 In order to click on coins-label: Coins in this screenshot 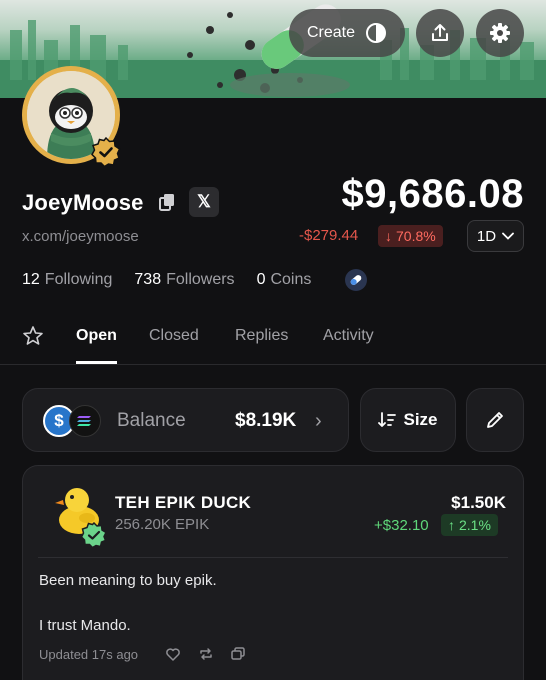, I will do `click(290, 280)`.